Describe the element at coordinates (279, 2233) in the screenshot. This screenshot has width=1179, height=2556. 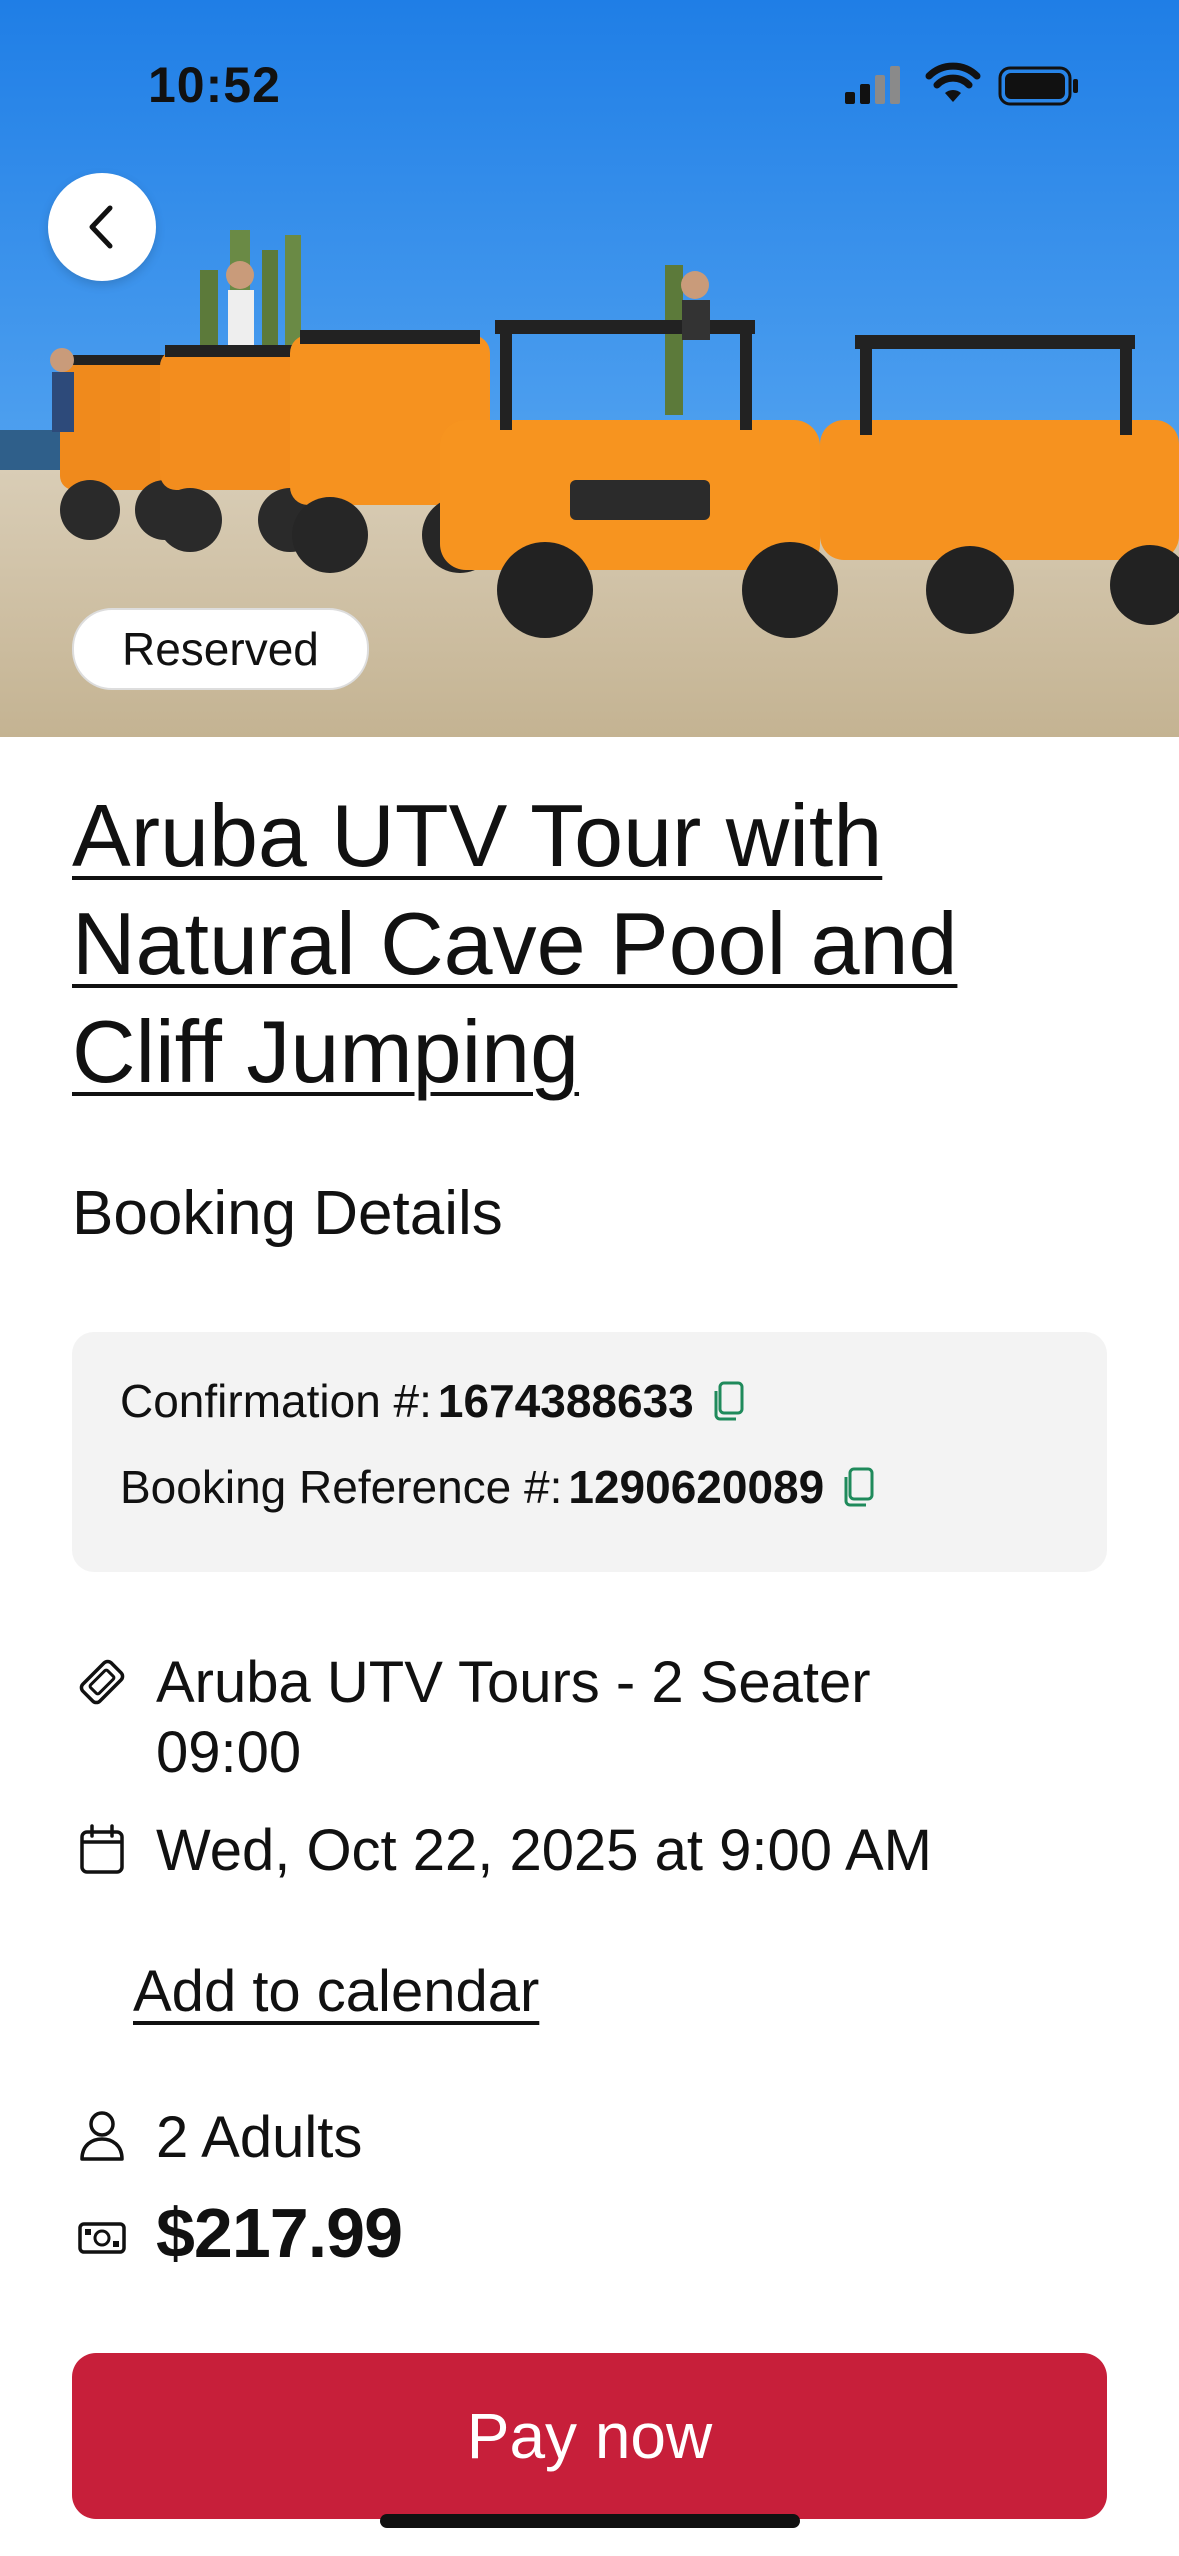
I see `booking-price: $217.99` at that location.